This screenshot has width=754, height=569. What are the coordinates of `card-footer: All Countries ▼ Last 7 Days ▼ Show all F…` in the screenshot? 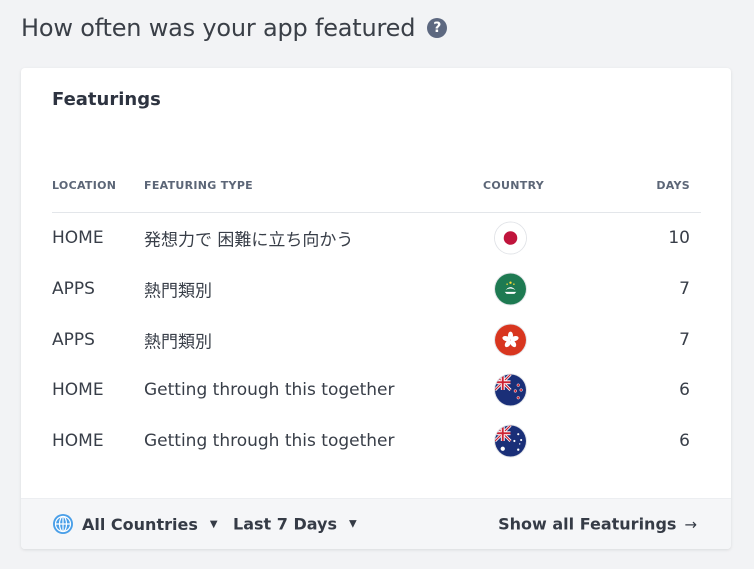 It's located at (376, 523).